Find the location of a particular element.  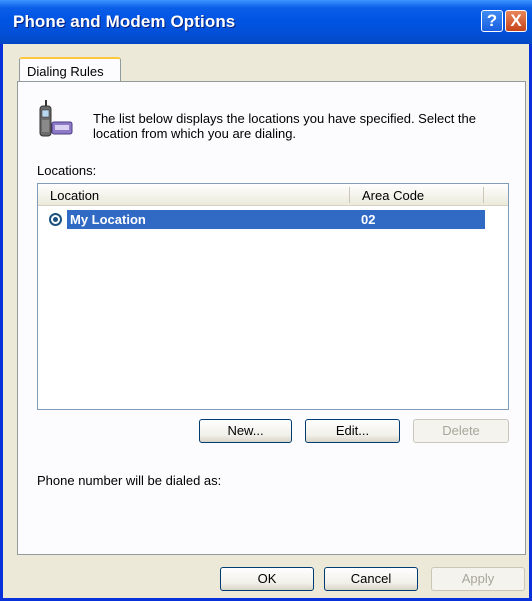

title-bar: Phone and Modem Options ? X is located at coordinates (266, 22).